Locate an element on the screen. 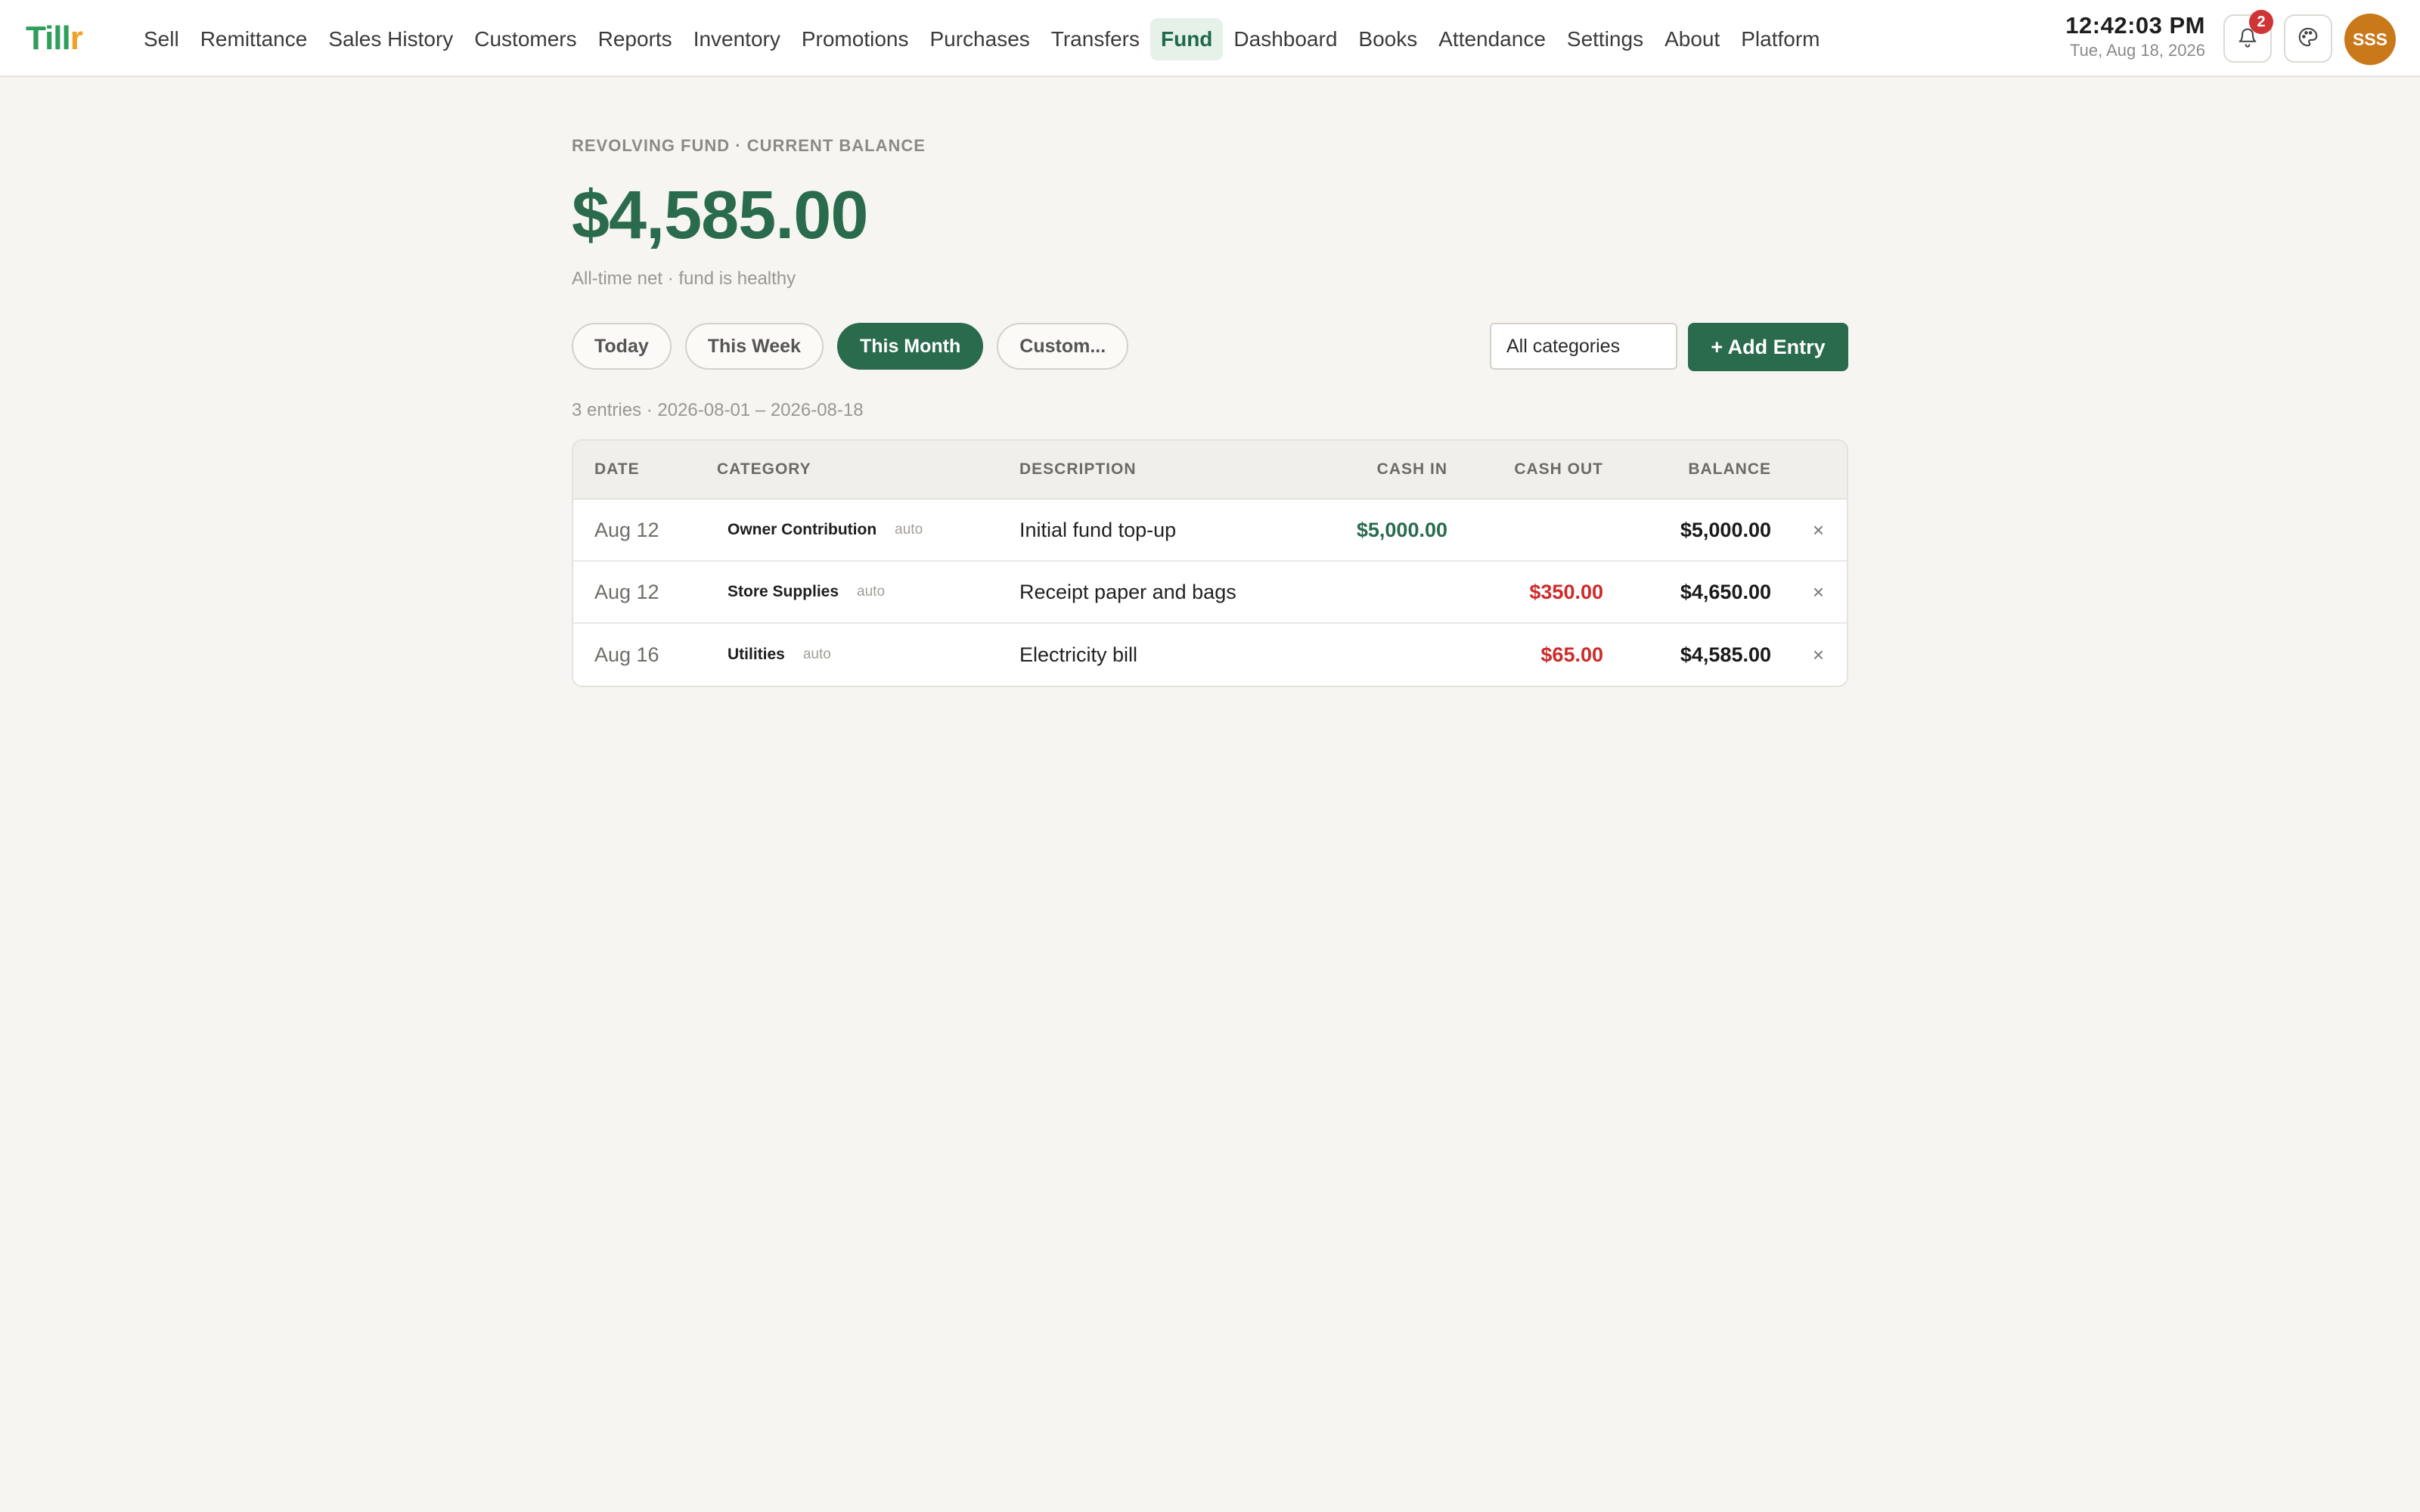 This screenshot has height=1512, width=2420. row-balance: $4,650.00 is located at coordinates (1725, 591).